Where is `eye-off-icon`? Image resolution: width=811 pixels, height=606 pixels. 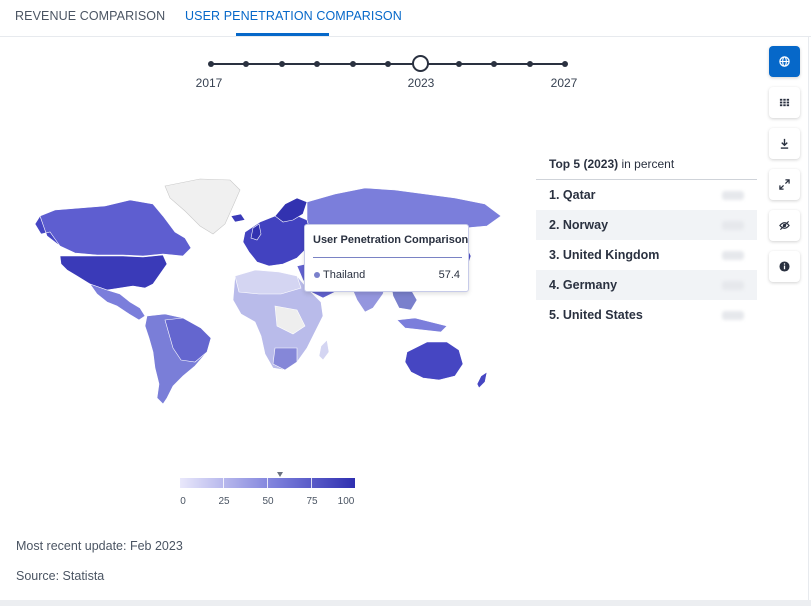 eye-off-icon is located at coordinates (784, 225).